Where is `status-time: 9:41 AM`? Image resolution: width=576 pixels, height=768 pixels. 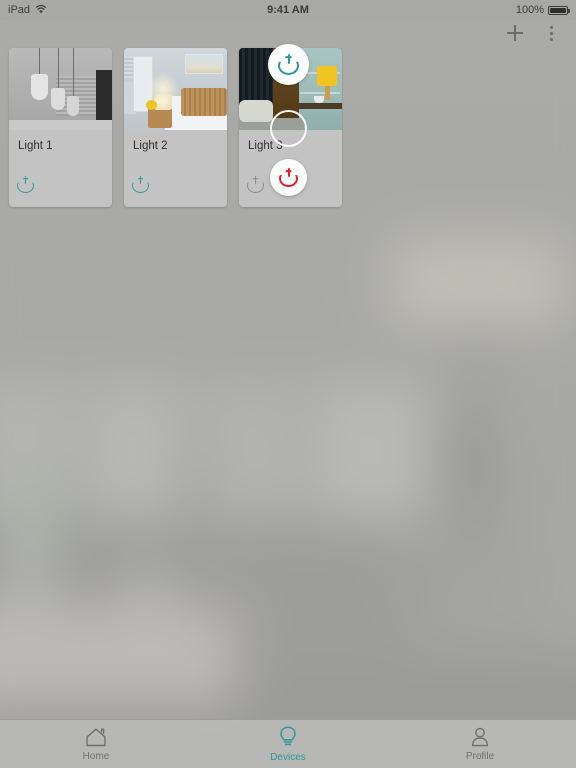 status-time: 9:41 AM is located at coordinates (288, 10).